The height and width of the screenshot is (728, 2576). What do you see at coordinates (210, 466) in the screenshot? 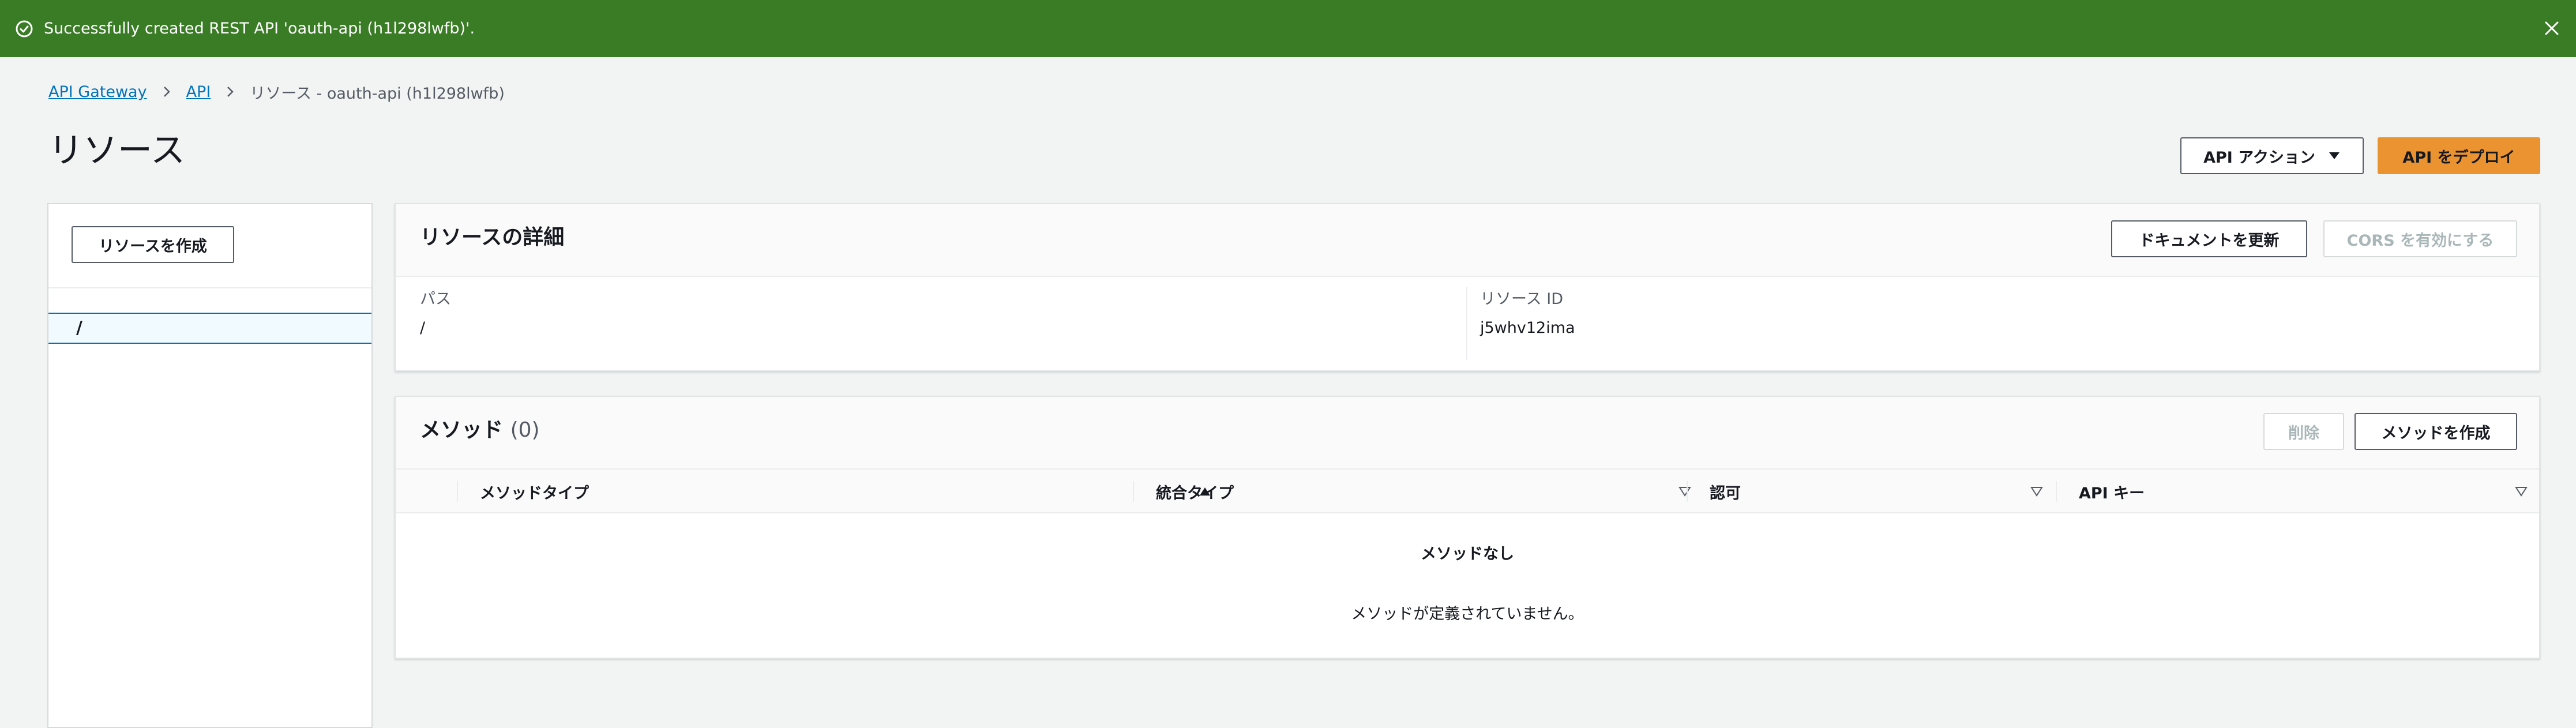
I see `resource-tree-panel: リソースを作成 /` at bounding box center [210, 466].